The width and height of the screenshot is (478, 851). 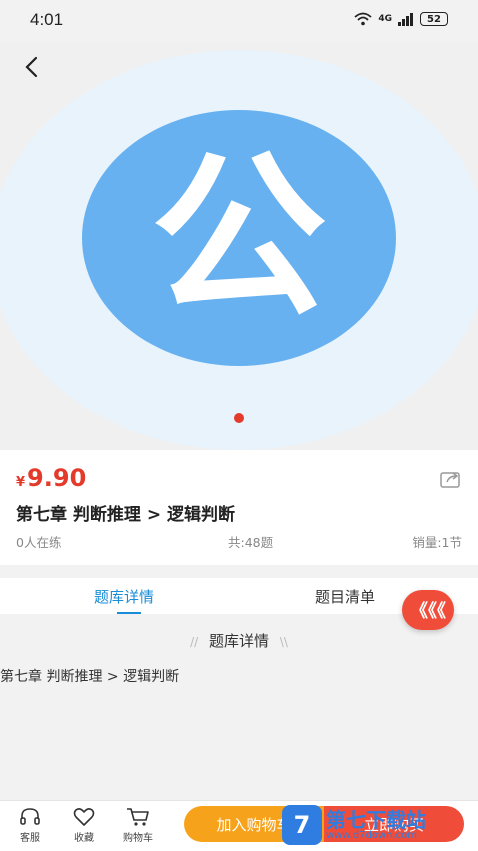 What do you see at coordinates (363, 19) in the screenshot?
I see `wifi-icon` at bounding box center [363, 19].